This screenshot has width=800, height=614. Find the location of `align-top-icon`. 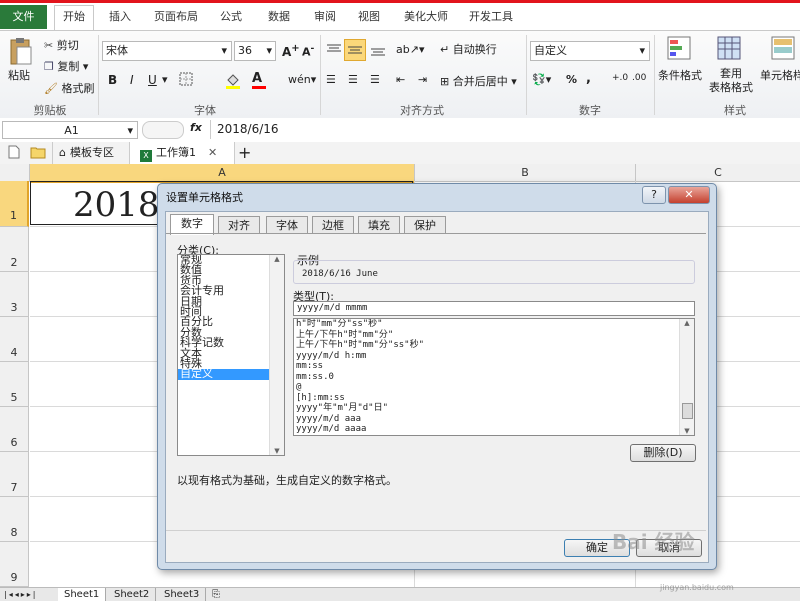

align-top-icon is located at coordinates (334, 51).